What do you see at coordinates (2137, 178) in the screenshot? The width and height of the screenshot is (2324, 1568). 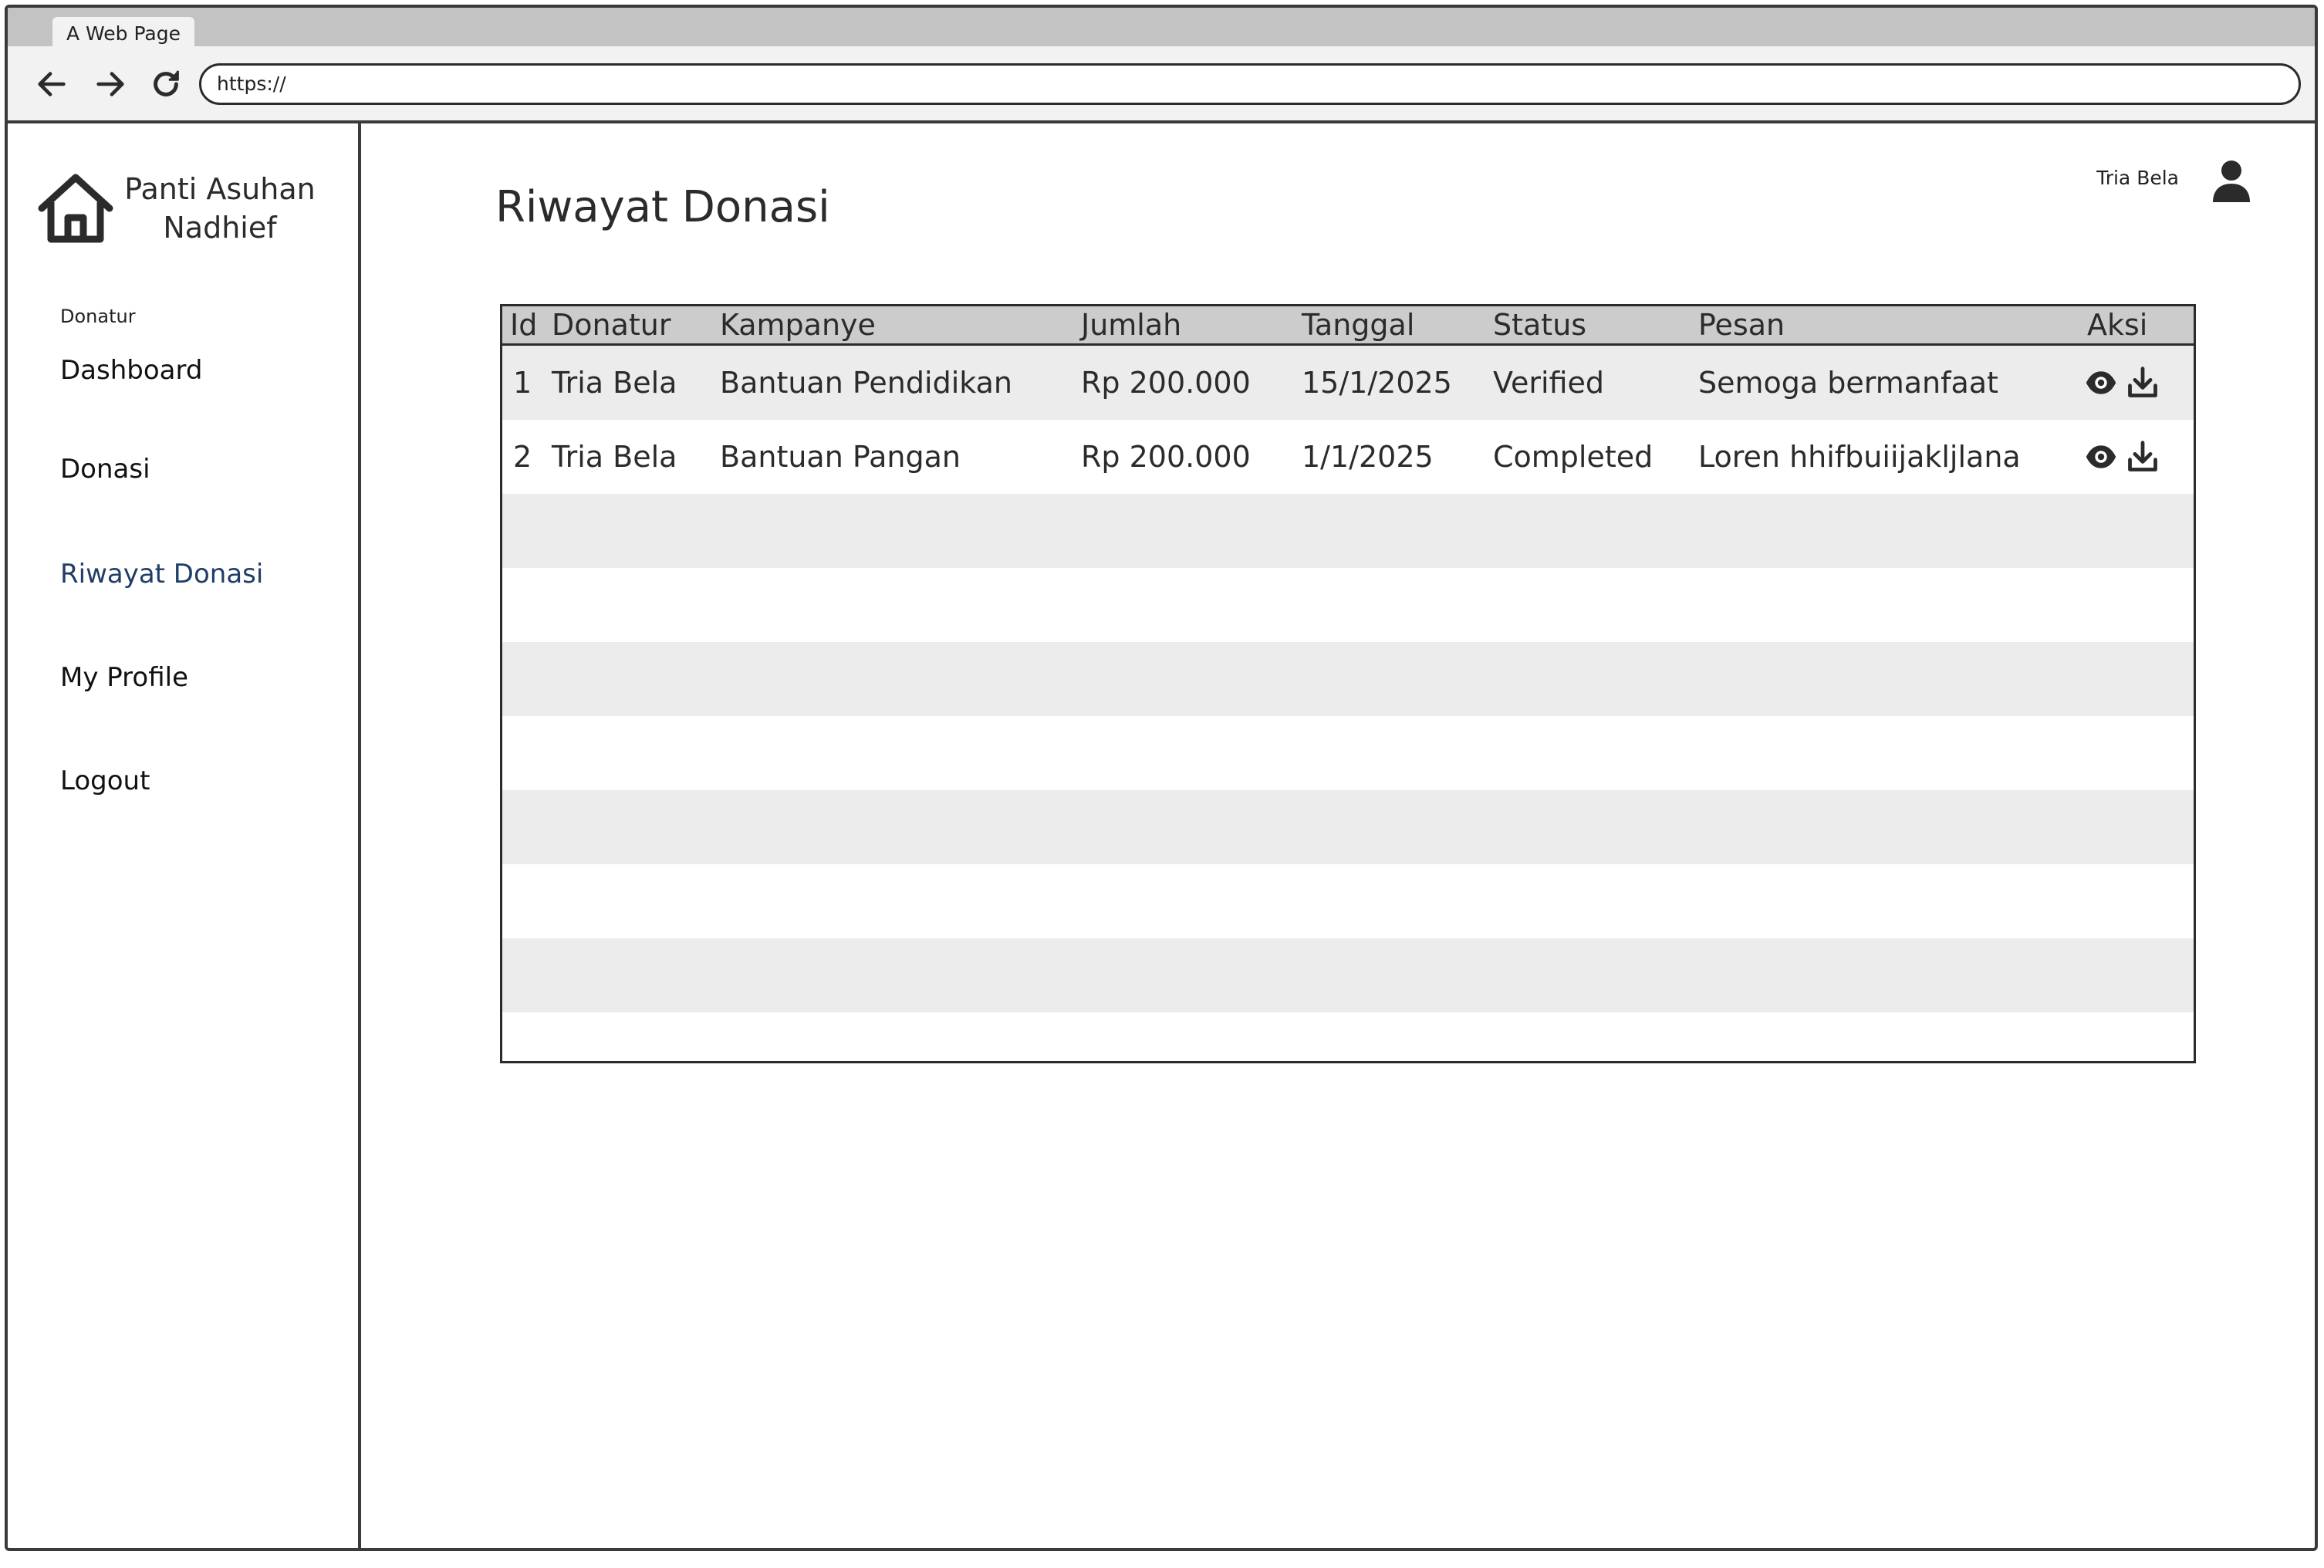 I see `user-name: Tria Bela` at bounding box center [2137, 178].